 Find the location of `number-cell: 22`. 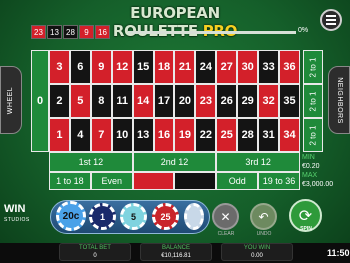

number-cell: 22 is located at coordinates (206, 135).